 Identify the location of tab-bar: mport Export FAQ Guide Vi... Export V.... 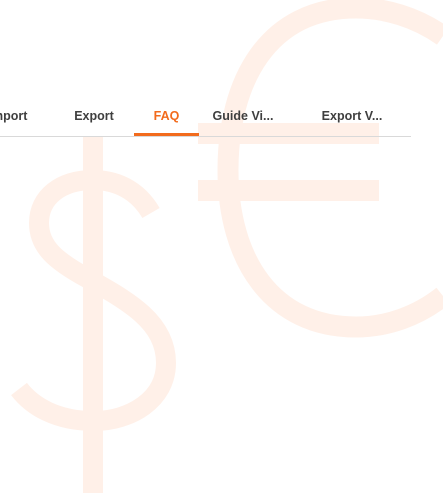
(205, 116).